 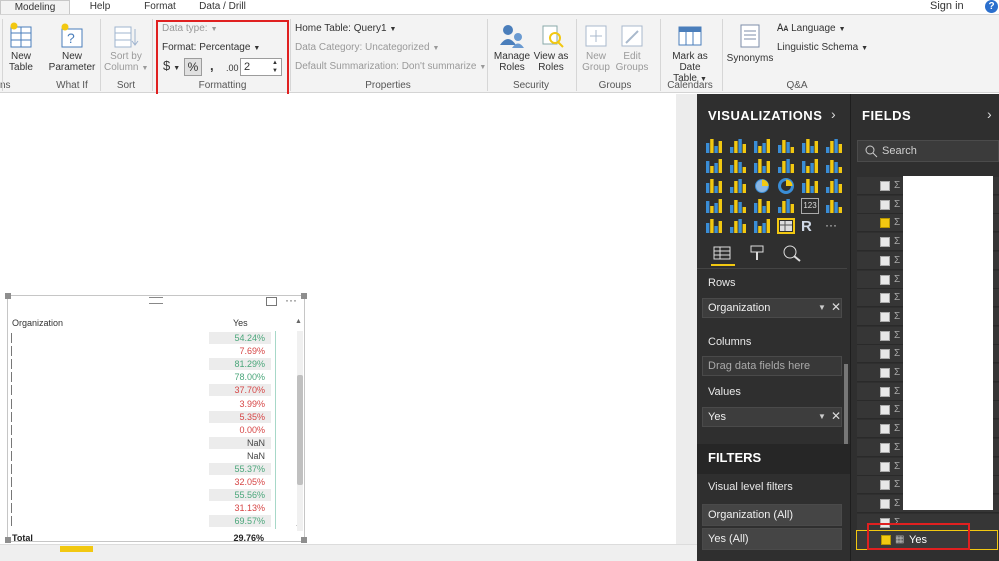 I want to click on stacked-area-icon, so click(x=762, y=166).